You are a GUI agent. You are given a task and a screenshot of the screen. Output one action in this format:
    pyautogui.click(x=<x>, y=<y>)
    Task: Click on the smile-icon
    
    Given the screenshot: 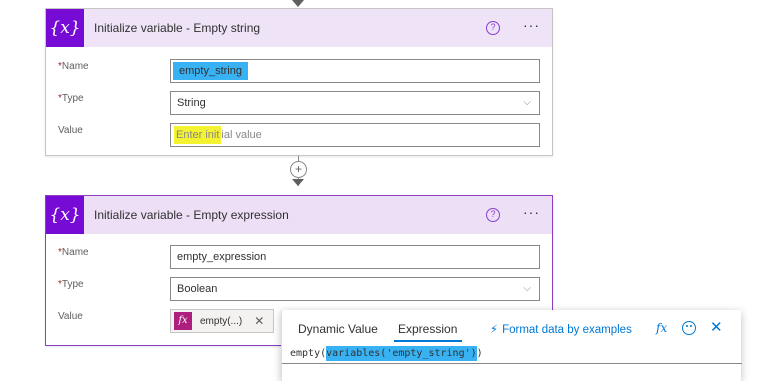 What is the action you would take?
    pyautogui.click(x=689, y=328)
    